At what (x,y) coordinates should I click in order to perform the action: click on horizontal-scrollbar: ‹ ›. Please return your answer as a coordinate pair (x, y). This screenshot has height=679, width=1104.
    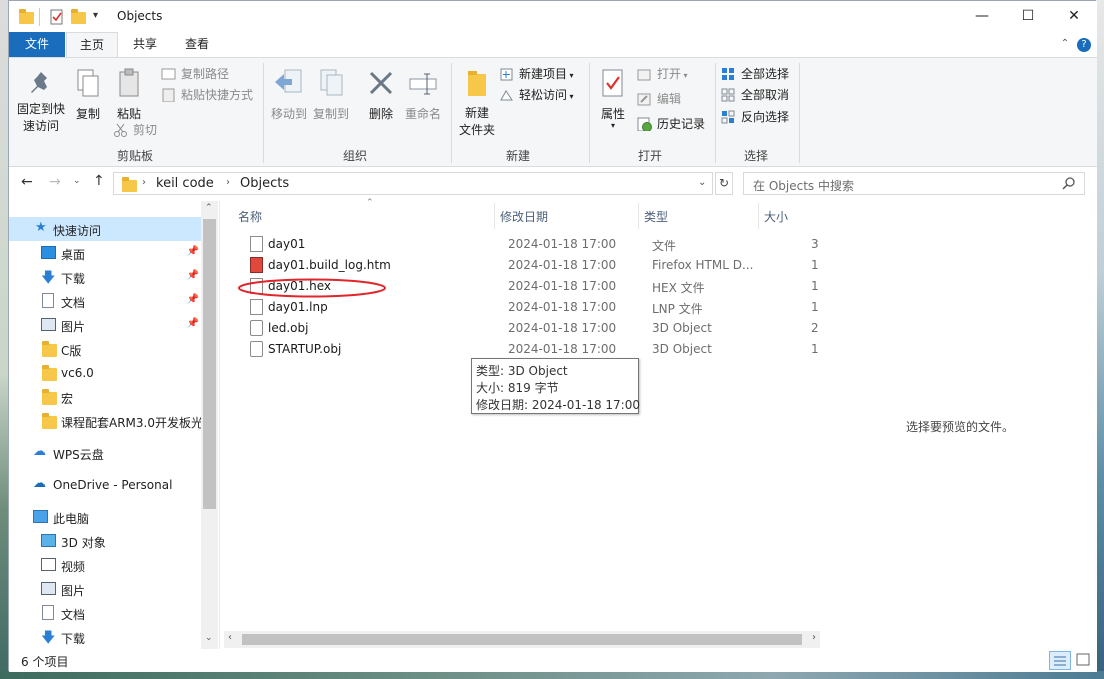
    Looking at the image, I should click on (522, 639).